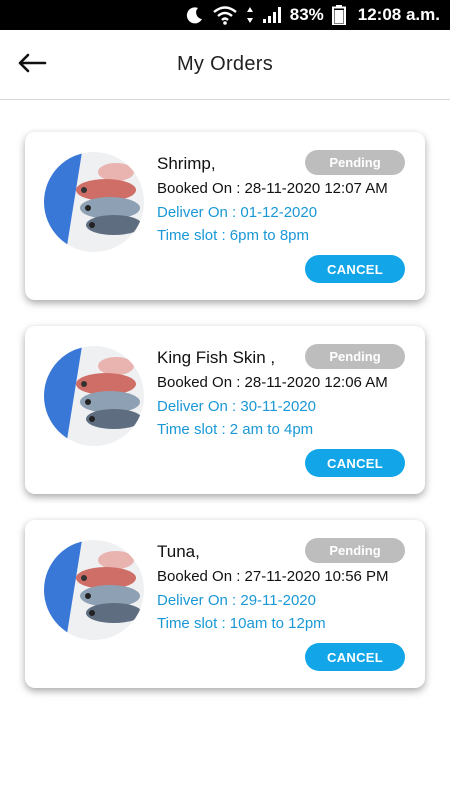  Describe the element at coordinates (241, 623) in the screenshot. I see `time-slot-text: Time slot : 10am to 12pm` at that location.